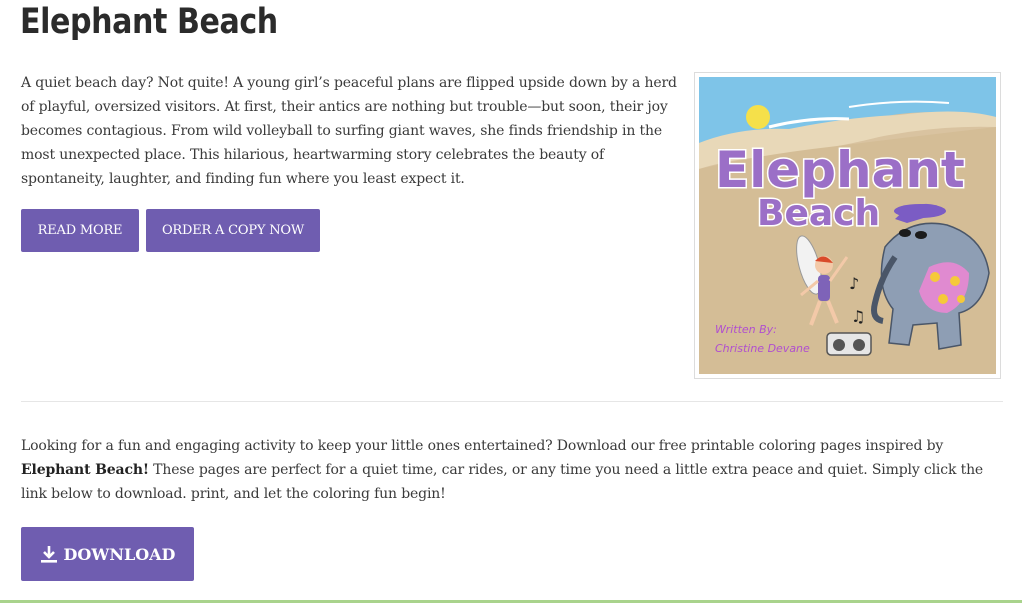 The image size is (1022, 603). What do you see at coordinates (512, 401) in the screenshot?
I see `section-divider` at bounding box center [512, 401].